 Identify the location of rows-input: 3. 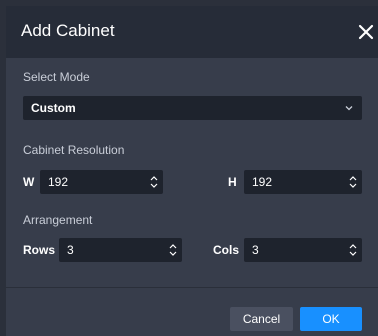
(120, 250).